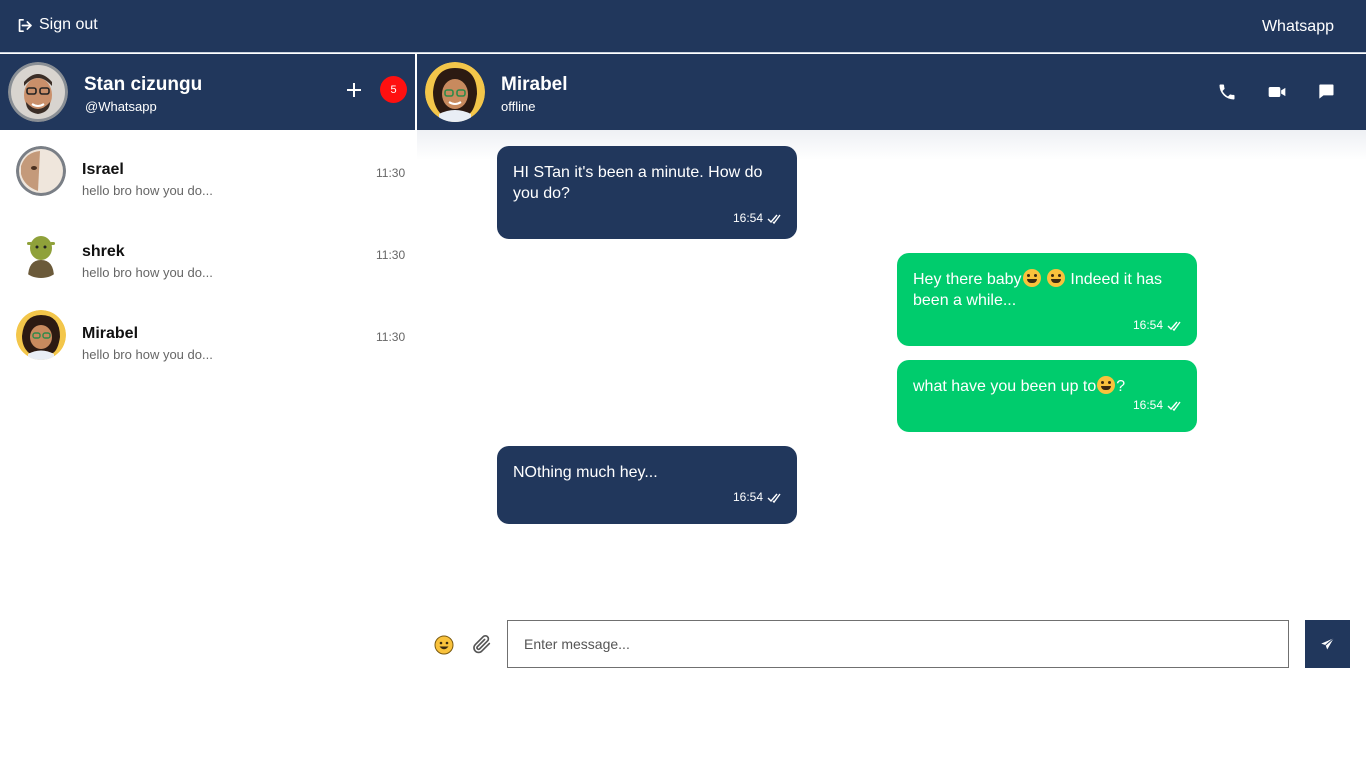  Describe the element at coordinates (207, 253) in the screenshot. I see `contact-item-shrek: shrek hello bro how you do... 11:30` at that location.